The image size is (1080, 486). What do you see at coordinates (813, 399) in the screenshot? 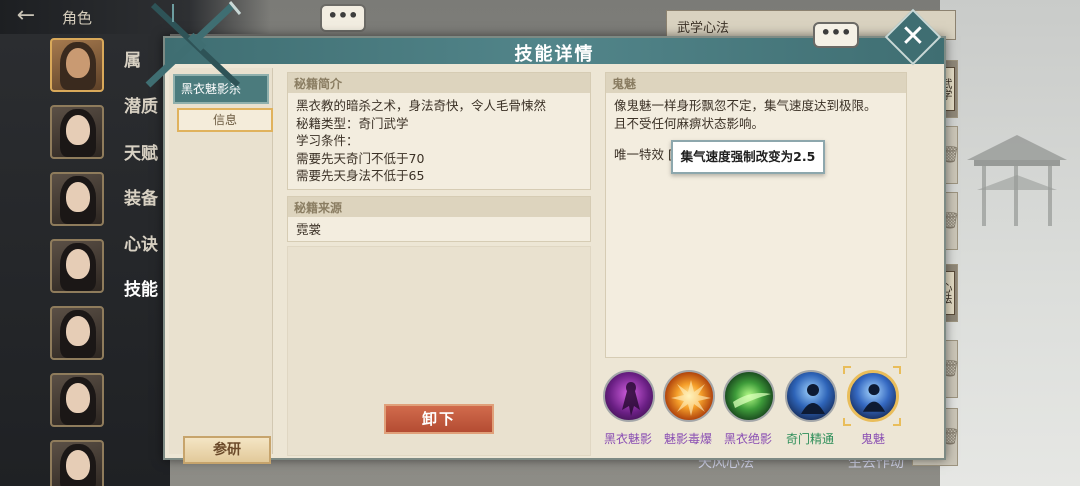
I see `meditation-icon` at bounding box center [813, 399].